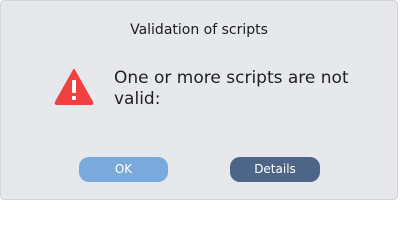  Describe the element at coordinates (123, 169) in the screenshot. I see `ok-button: OK` at that location.